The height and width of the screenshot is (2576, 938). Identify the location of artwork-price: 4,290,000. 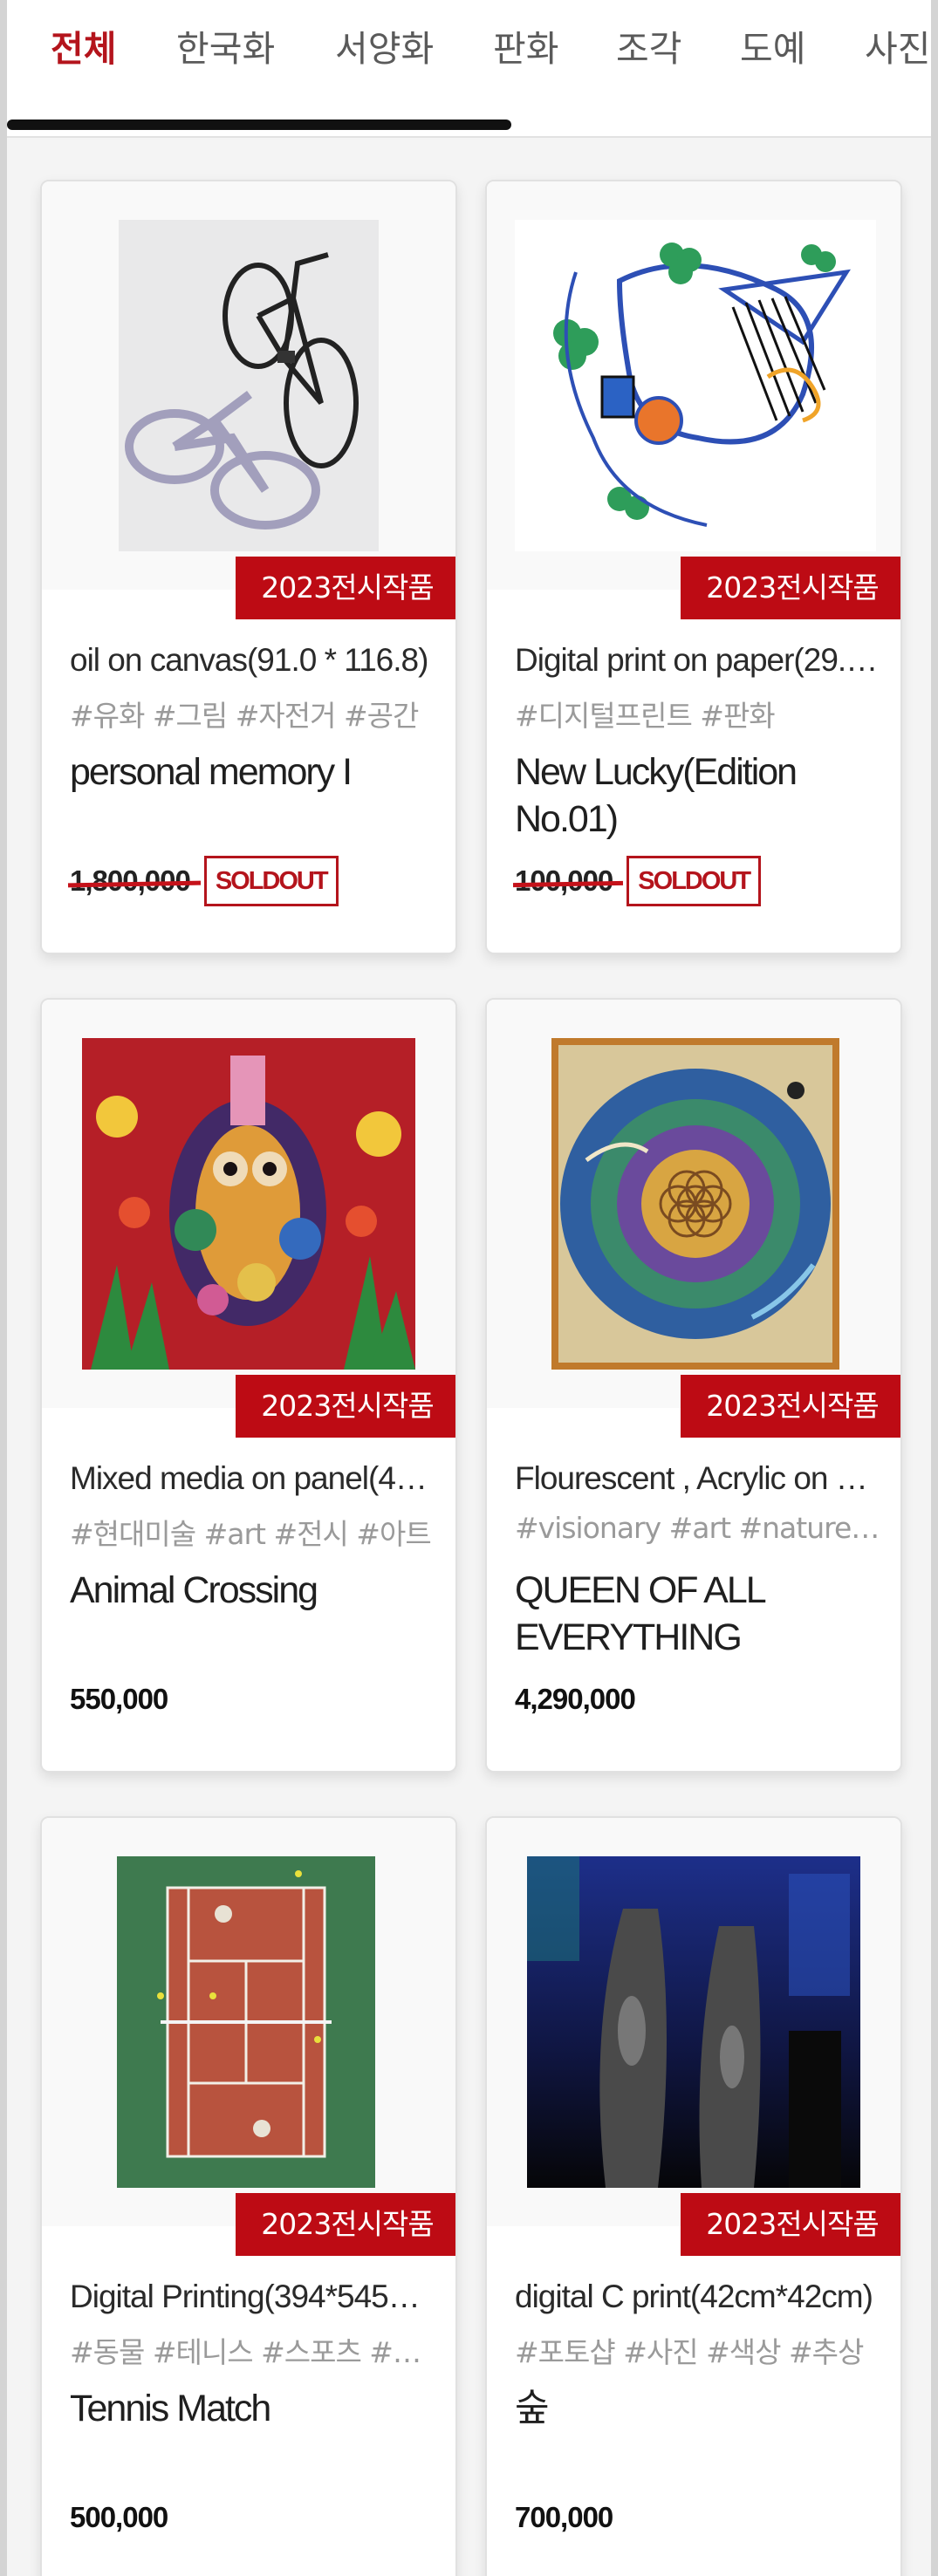
(575, 1699).